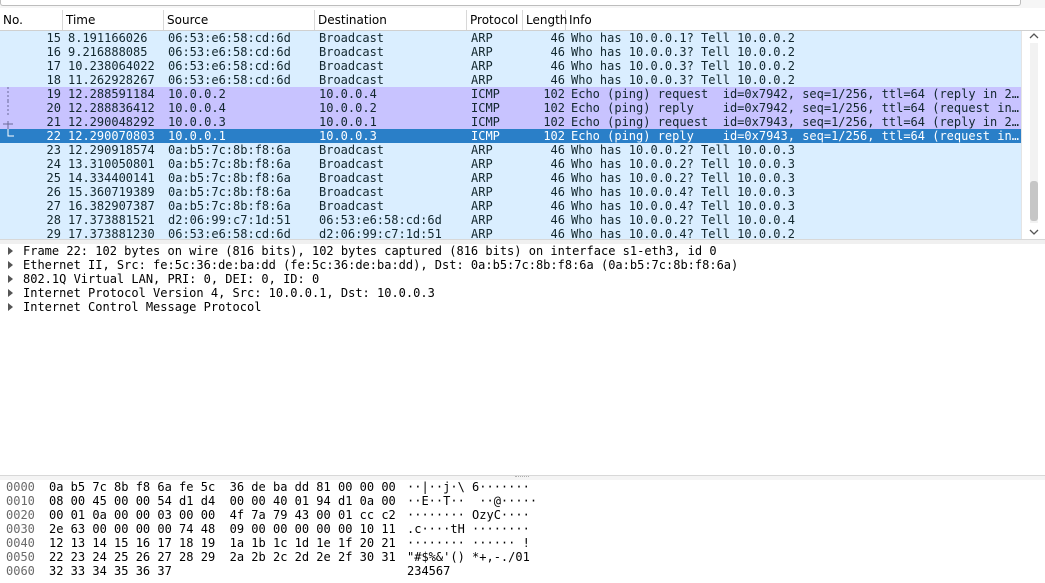 The height and width of the screenshot is (583, 1045). What do you see at coordinates (239, 20) in the screenshot?
I see `column-header-source: Source` at bounding box center [239, 20].